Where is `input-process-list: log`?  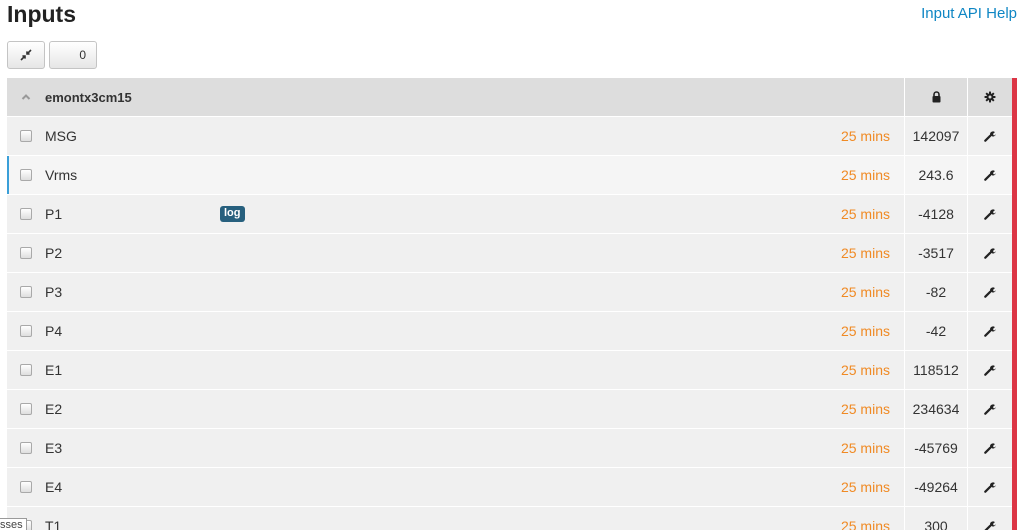
input-process-list: log is located at coordinates (507, 214).